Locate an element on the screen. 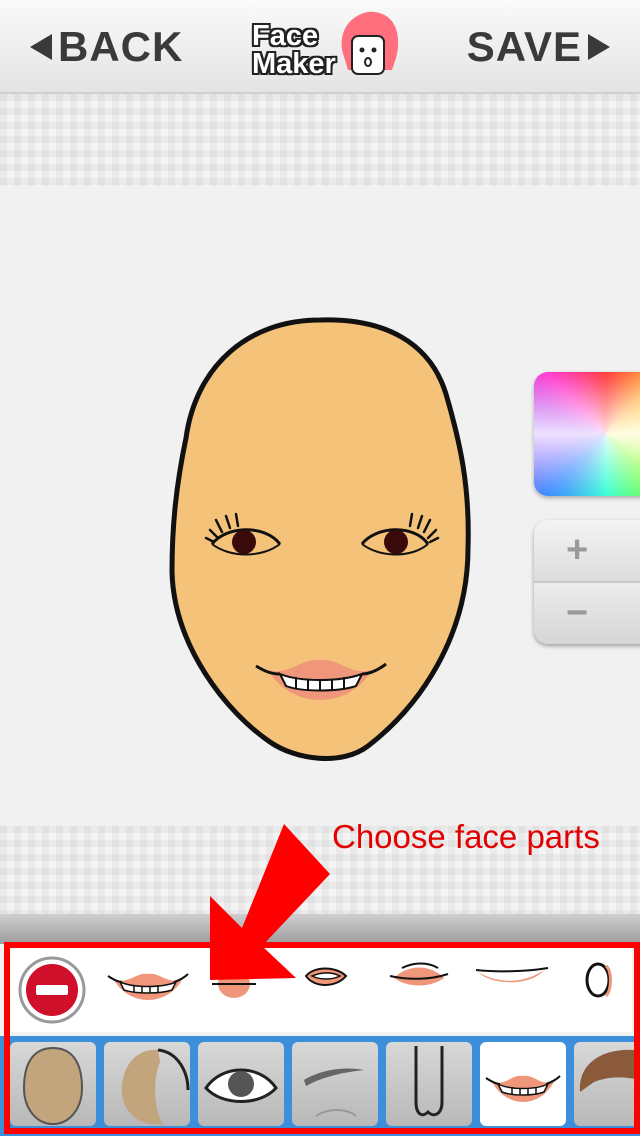 The width and height of the screenshot is (640, 1136). category-eye is located at coordinates (241, 1084).